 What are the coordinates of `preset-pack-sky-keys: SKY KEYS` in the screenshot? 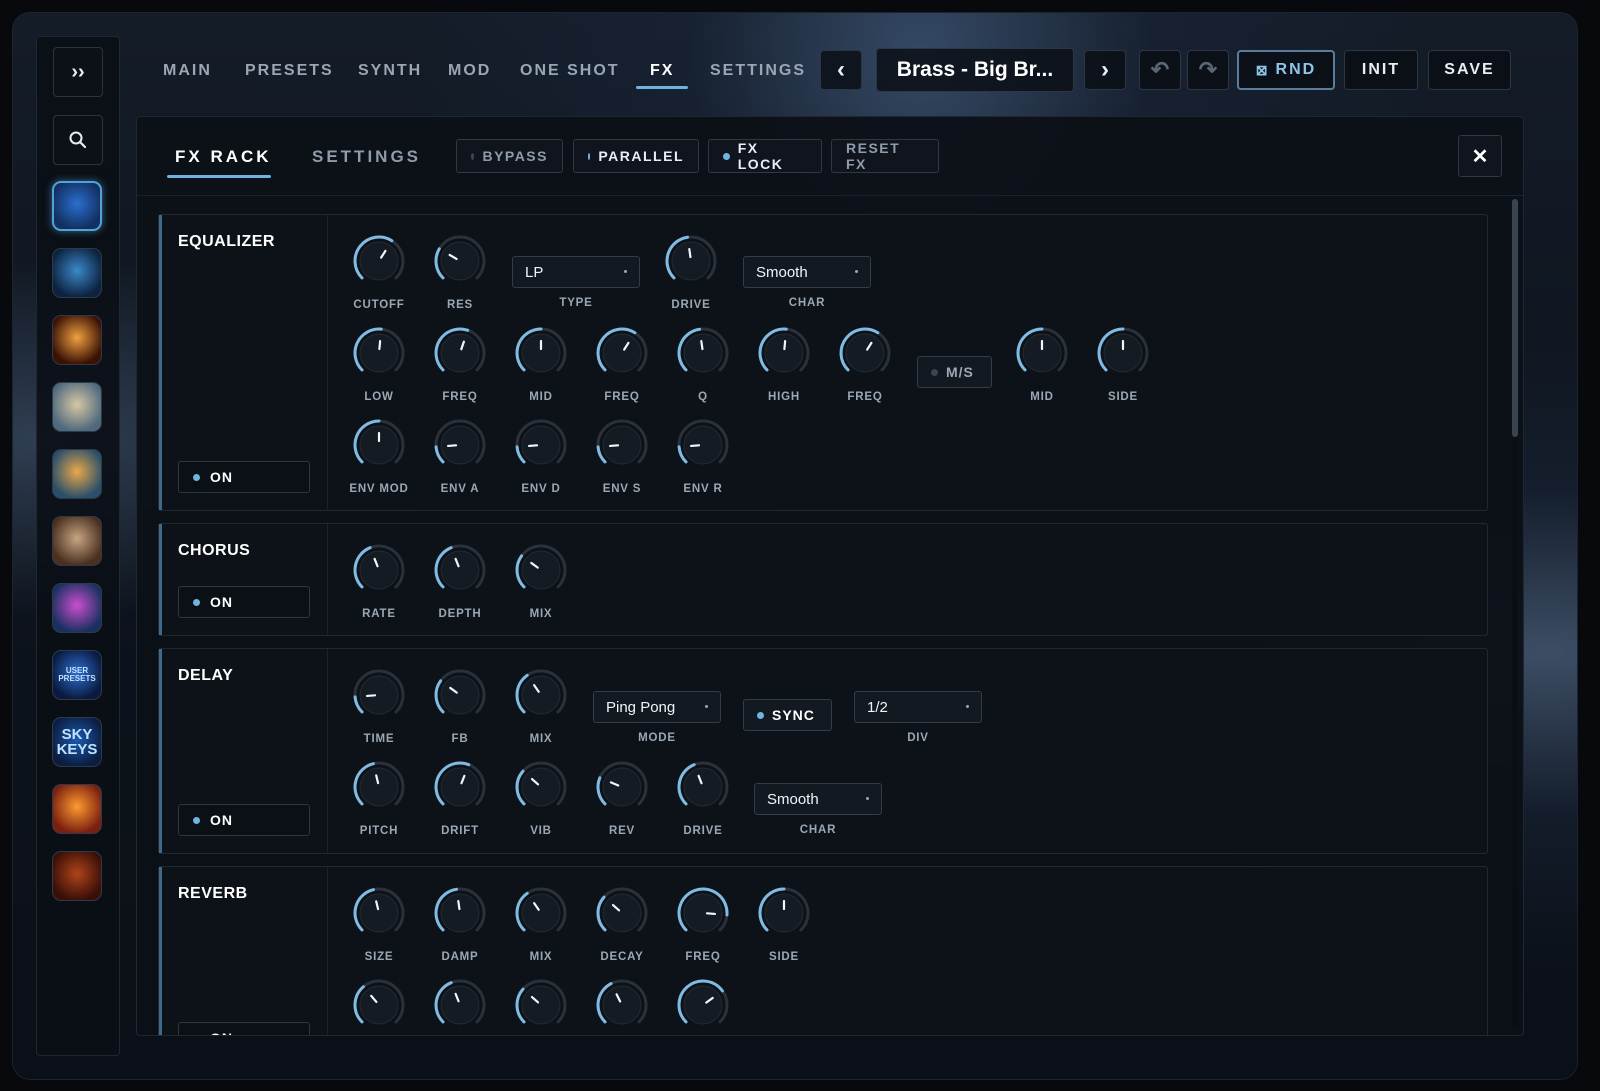 It's located at (77, 742).